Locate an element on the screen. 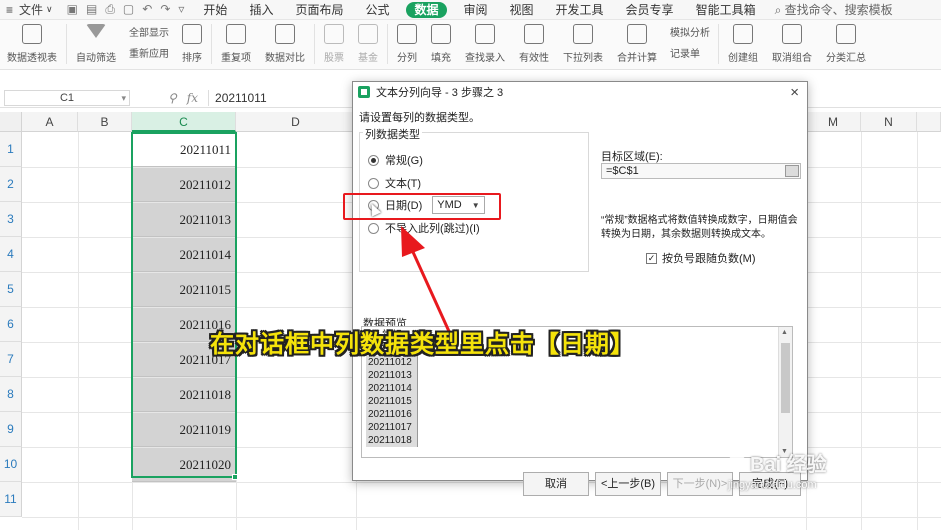 The image size is (941, 530). column-header-o is located at coordinates (929, 122).